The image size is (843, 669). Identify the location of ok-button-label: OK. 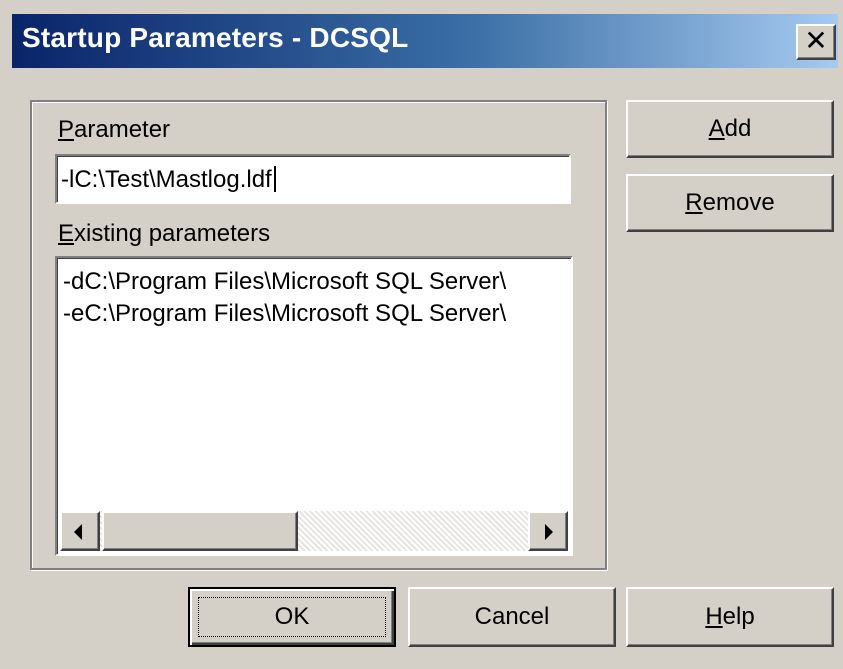
(292, 616).